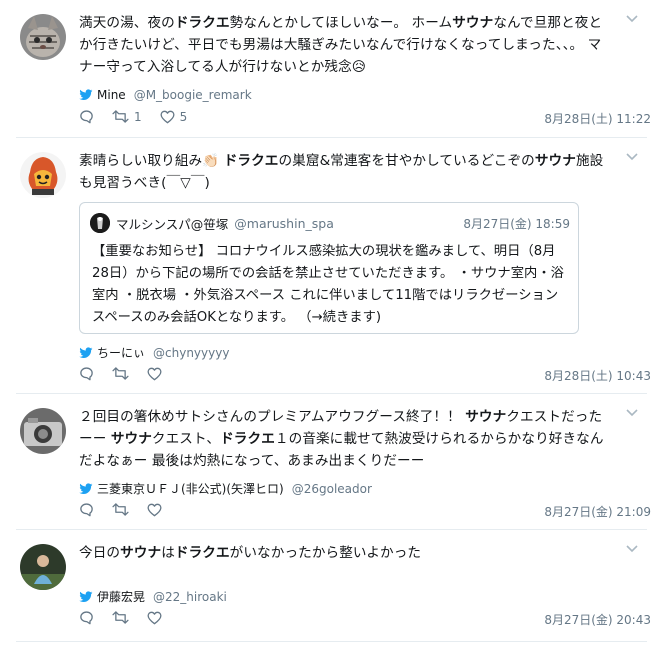 The width and height of the screenshot is (663, 646). Describe the element at coordinates (359, 67) in the screenshot. I see `sad-emoji: 😥` at that location.